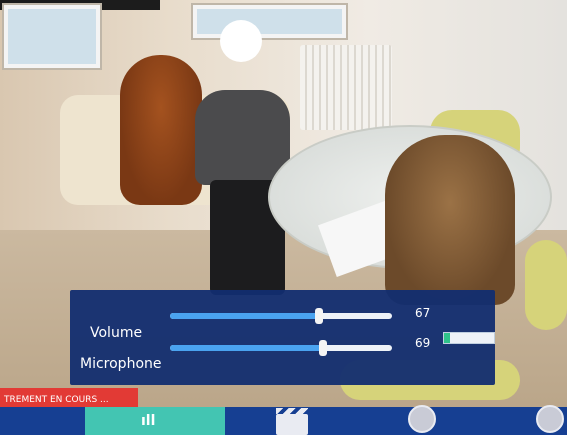 Image resolution: width=567 pixels, height=435 pixels. What do you see at coordinates (318, 316) in the screenshot?
I see `volume-slider-handle` at bounding box center [318, 316].